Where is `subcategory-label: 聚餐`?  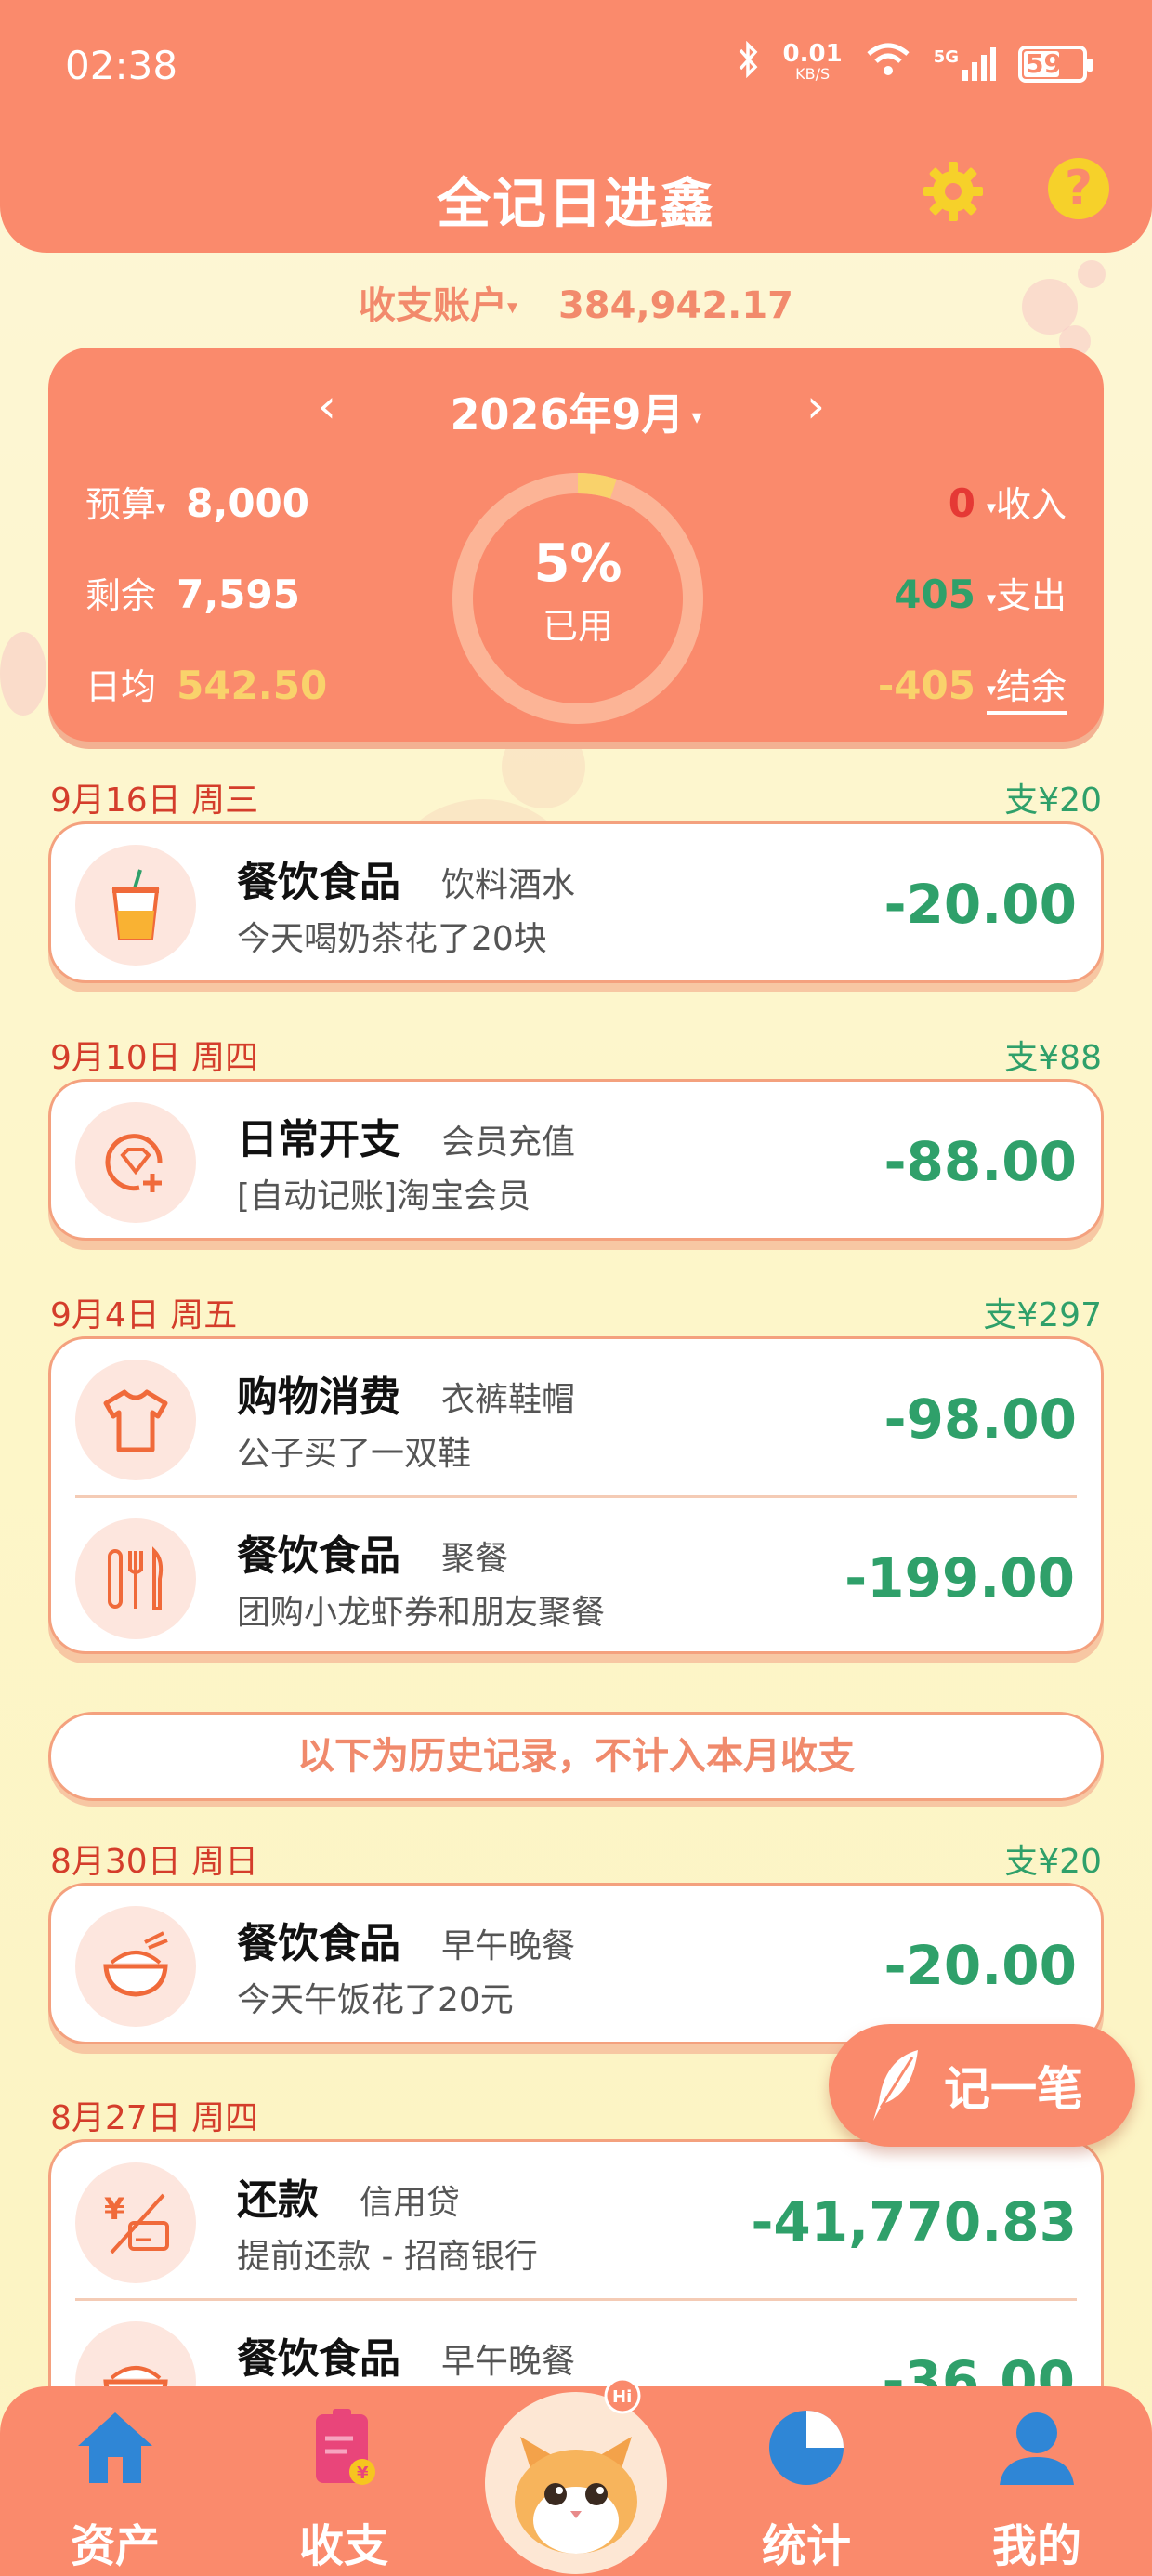 subcategory-label: 聚餐 is located at coordinates (475, 1559).